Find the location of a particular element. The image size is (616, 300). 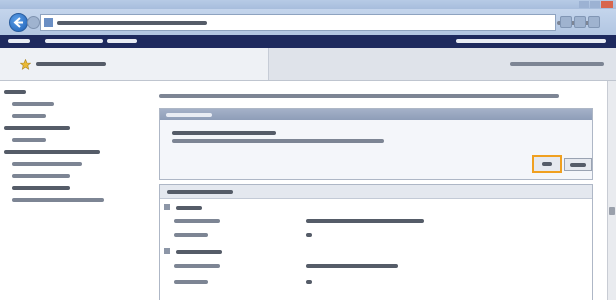

settings-table-header is located at coordinates (376, 192).